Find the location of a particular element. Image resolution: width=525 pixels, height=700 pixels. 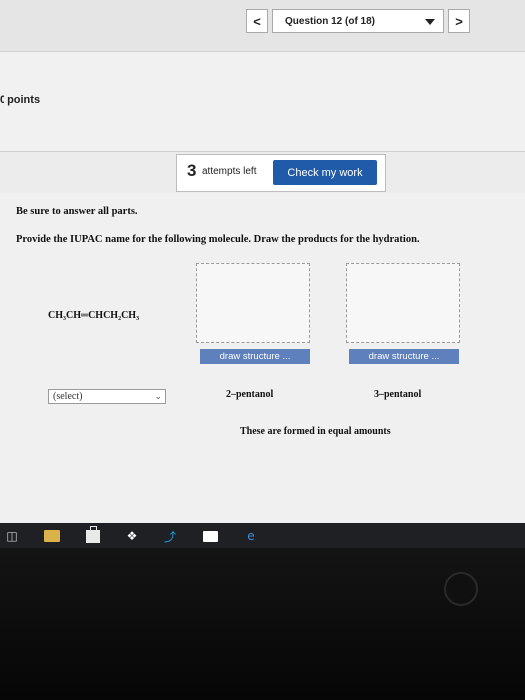

previous-question-button: < is located at coordinates (257, 21).